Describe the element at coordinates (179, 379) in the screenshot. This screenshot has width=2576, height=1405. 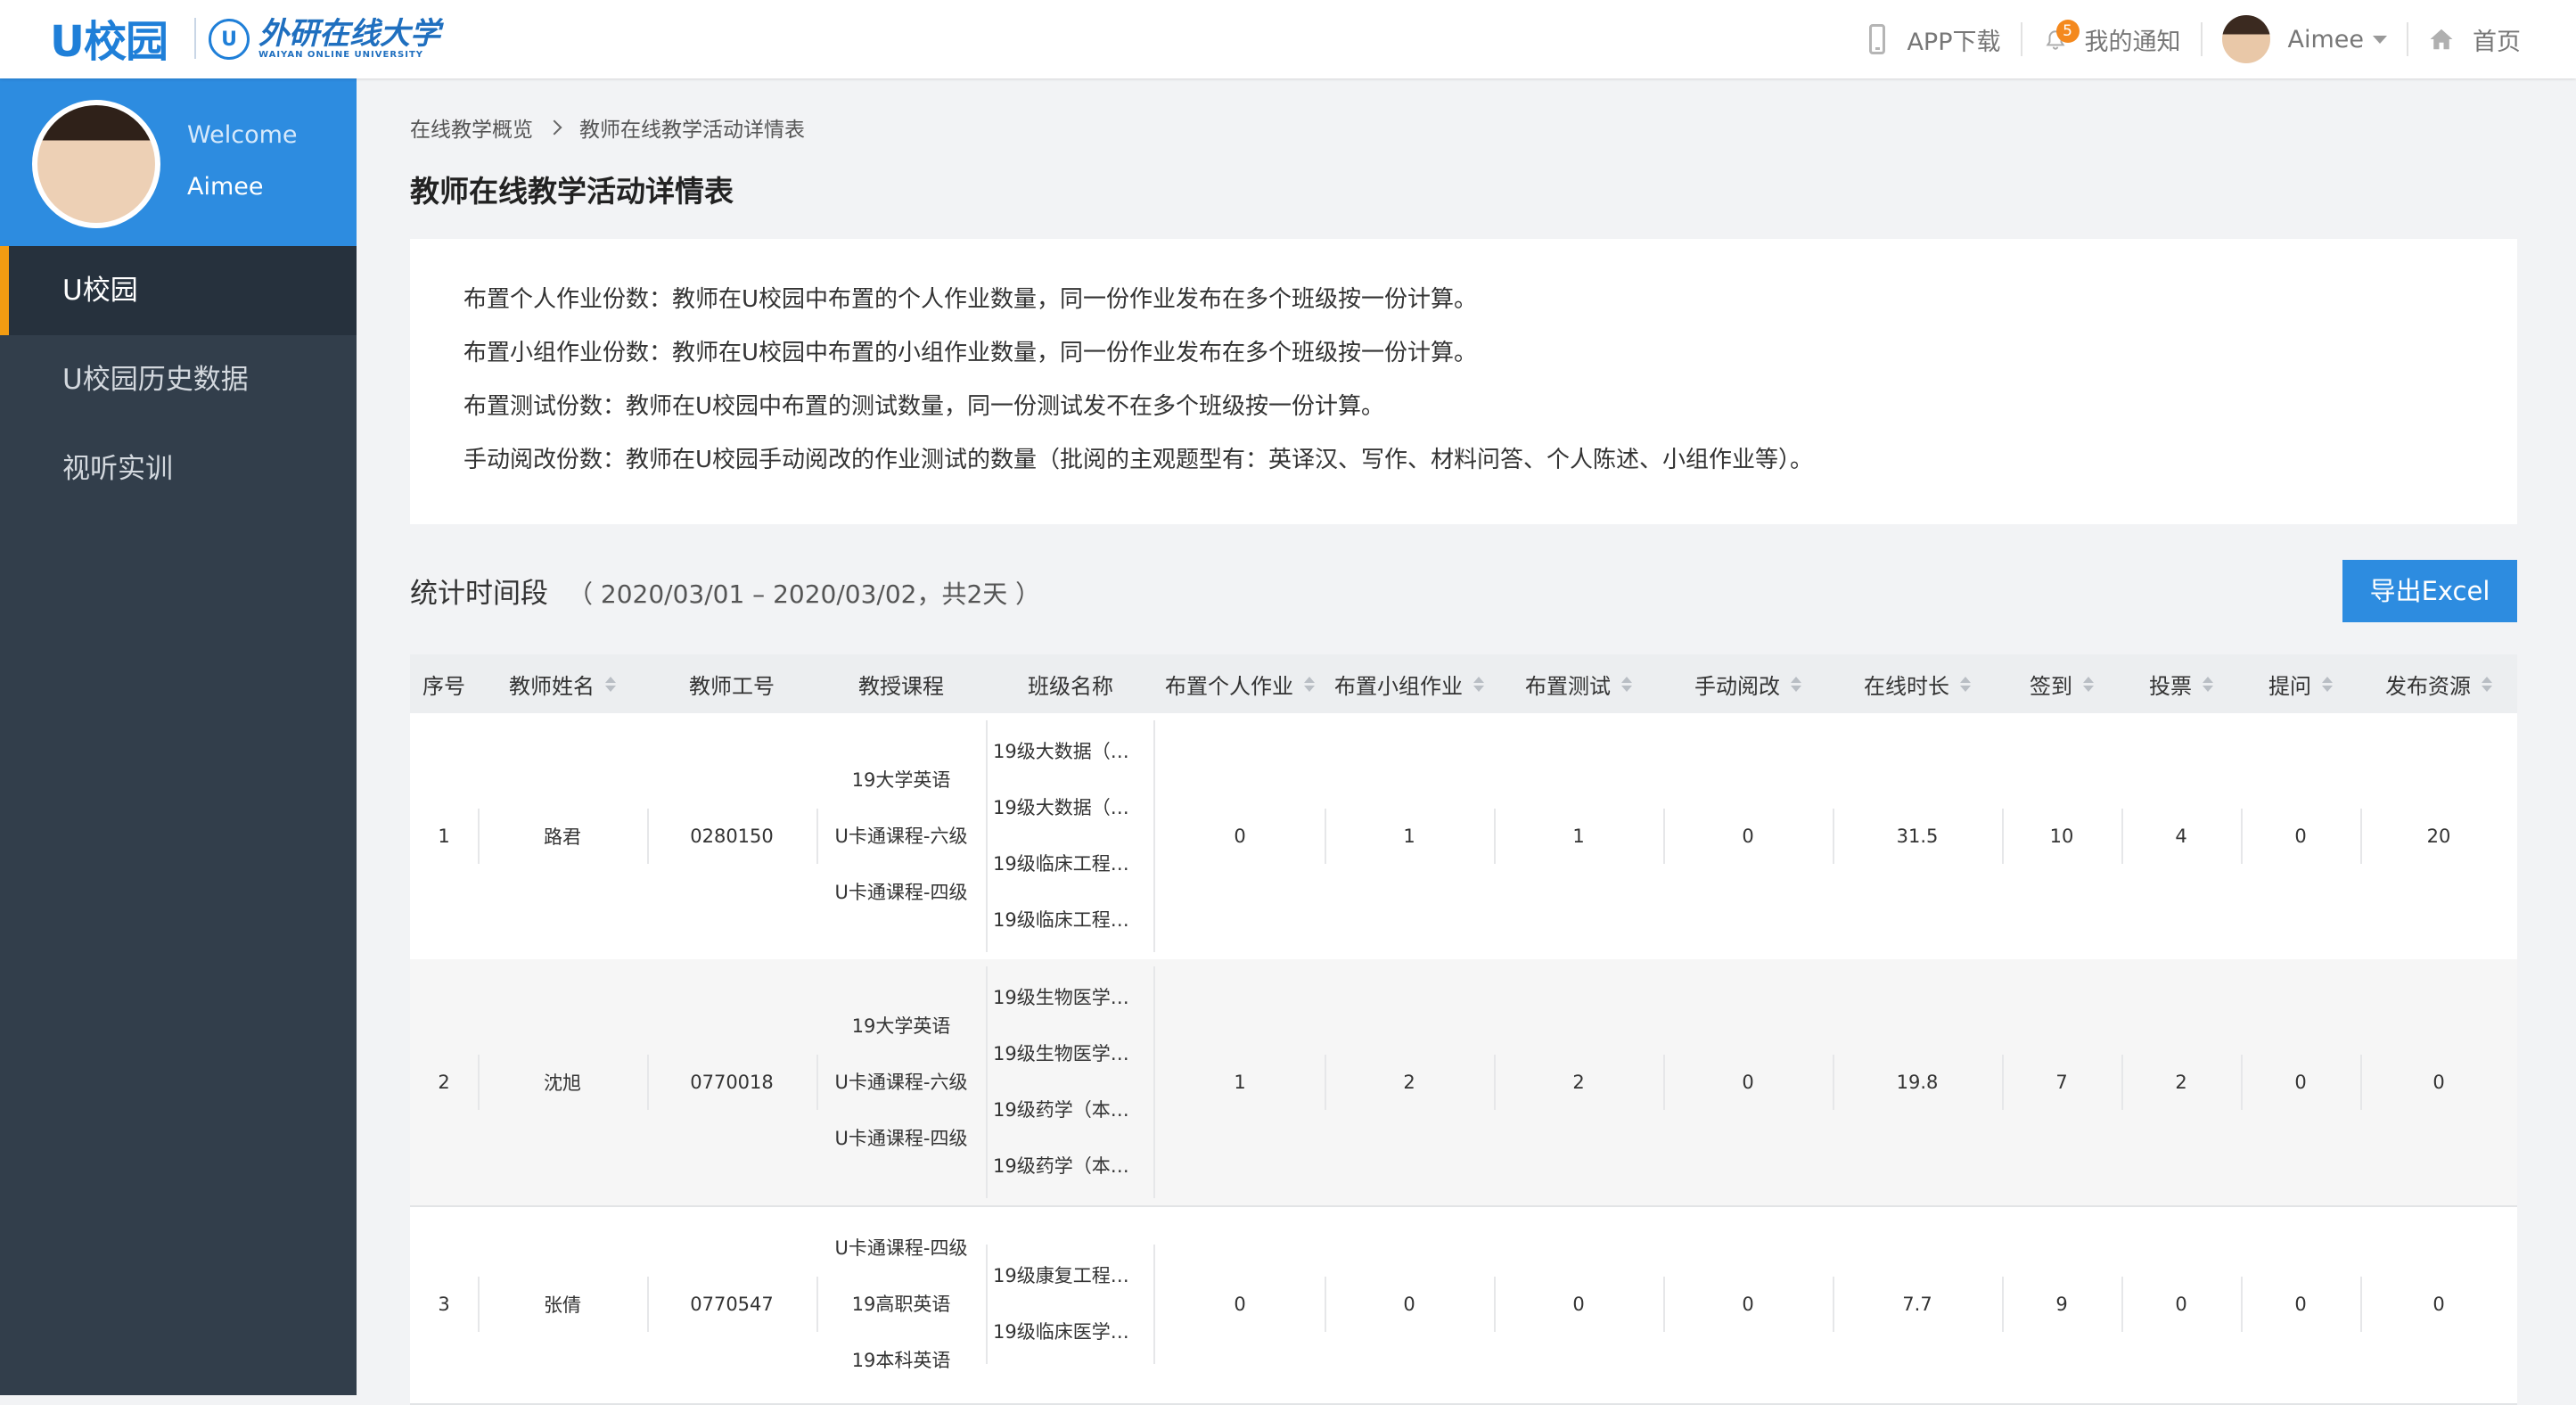
I see `sidebar-item-history: U校园历史数据` at that location.